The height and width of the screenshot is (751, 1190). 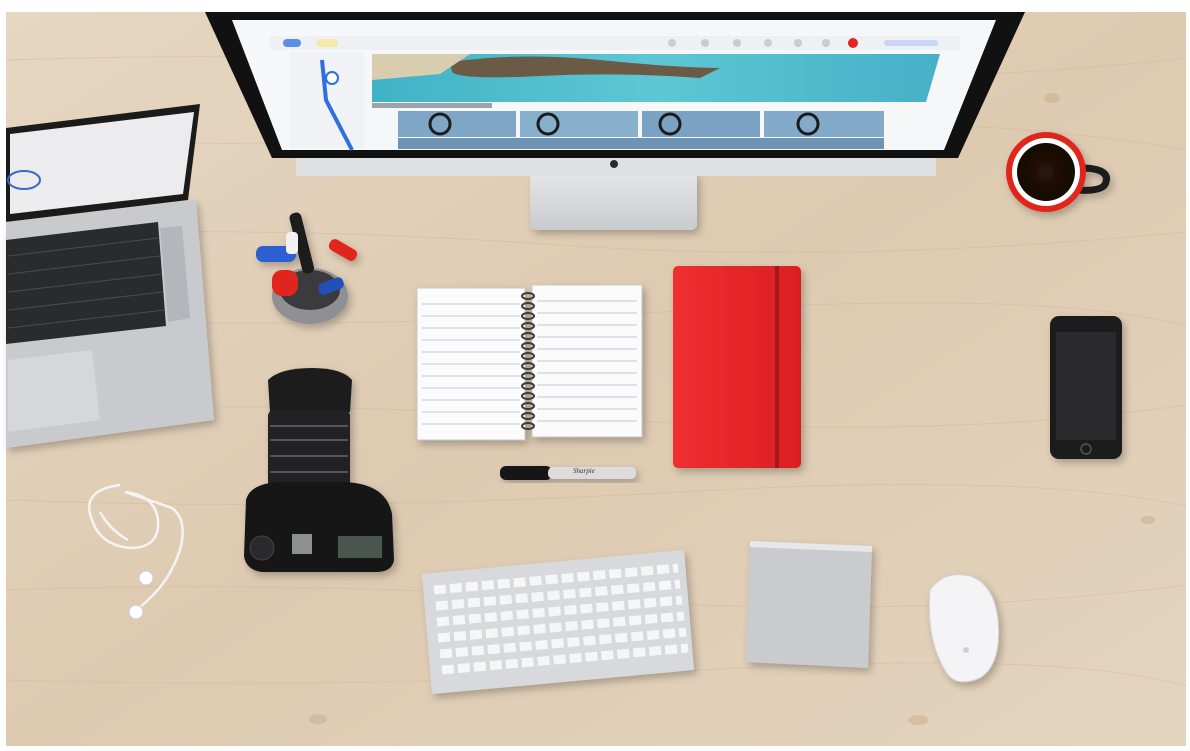 I want to click on camera-mode-dial, so click(x=262, y=548).